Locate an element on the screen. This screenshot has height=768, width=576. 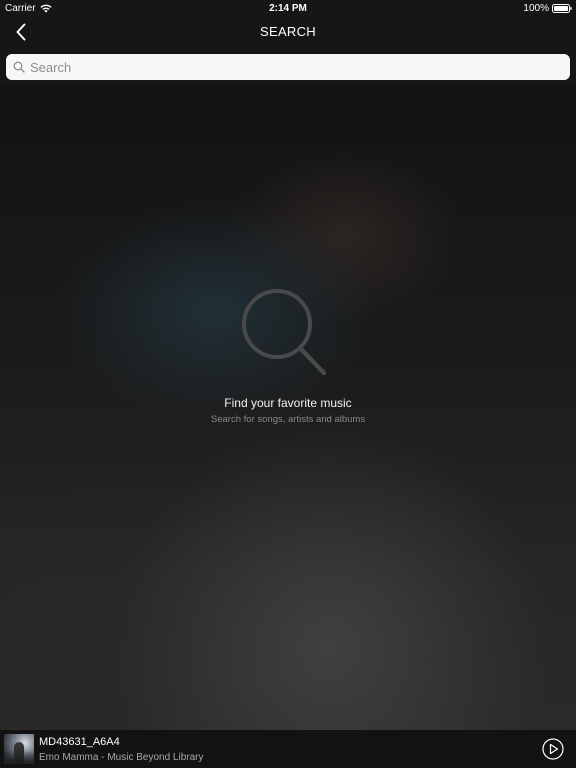
status-battery: 100% is located at coordinates (547, 8).